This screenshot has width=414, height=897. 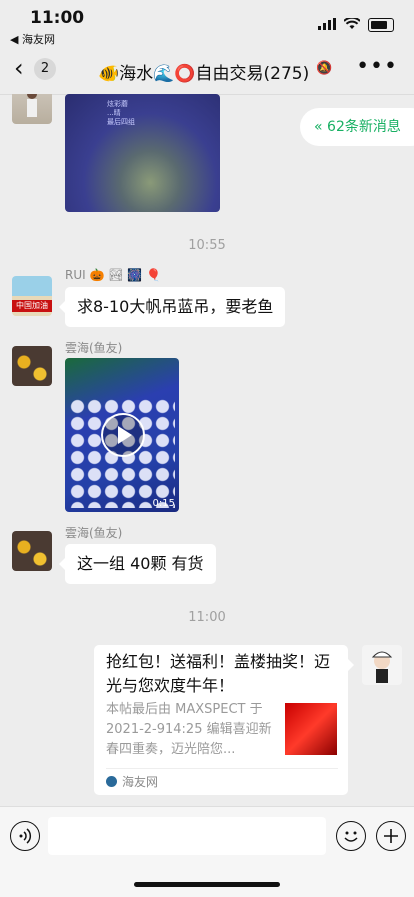 I want to click on chat-header: ‹ 2 🐠海水🌊⭕自由交易(275) 🔕 •••, so click(x=207, y=70).